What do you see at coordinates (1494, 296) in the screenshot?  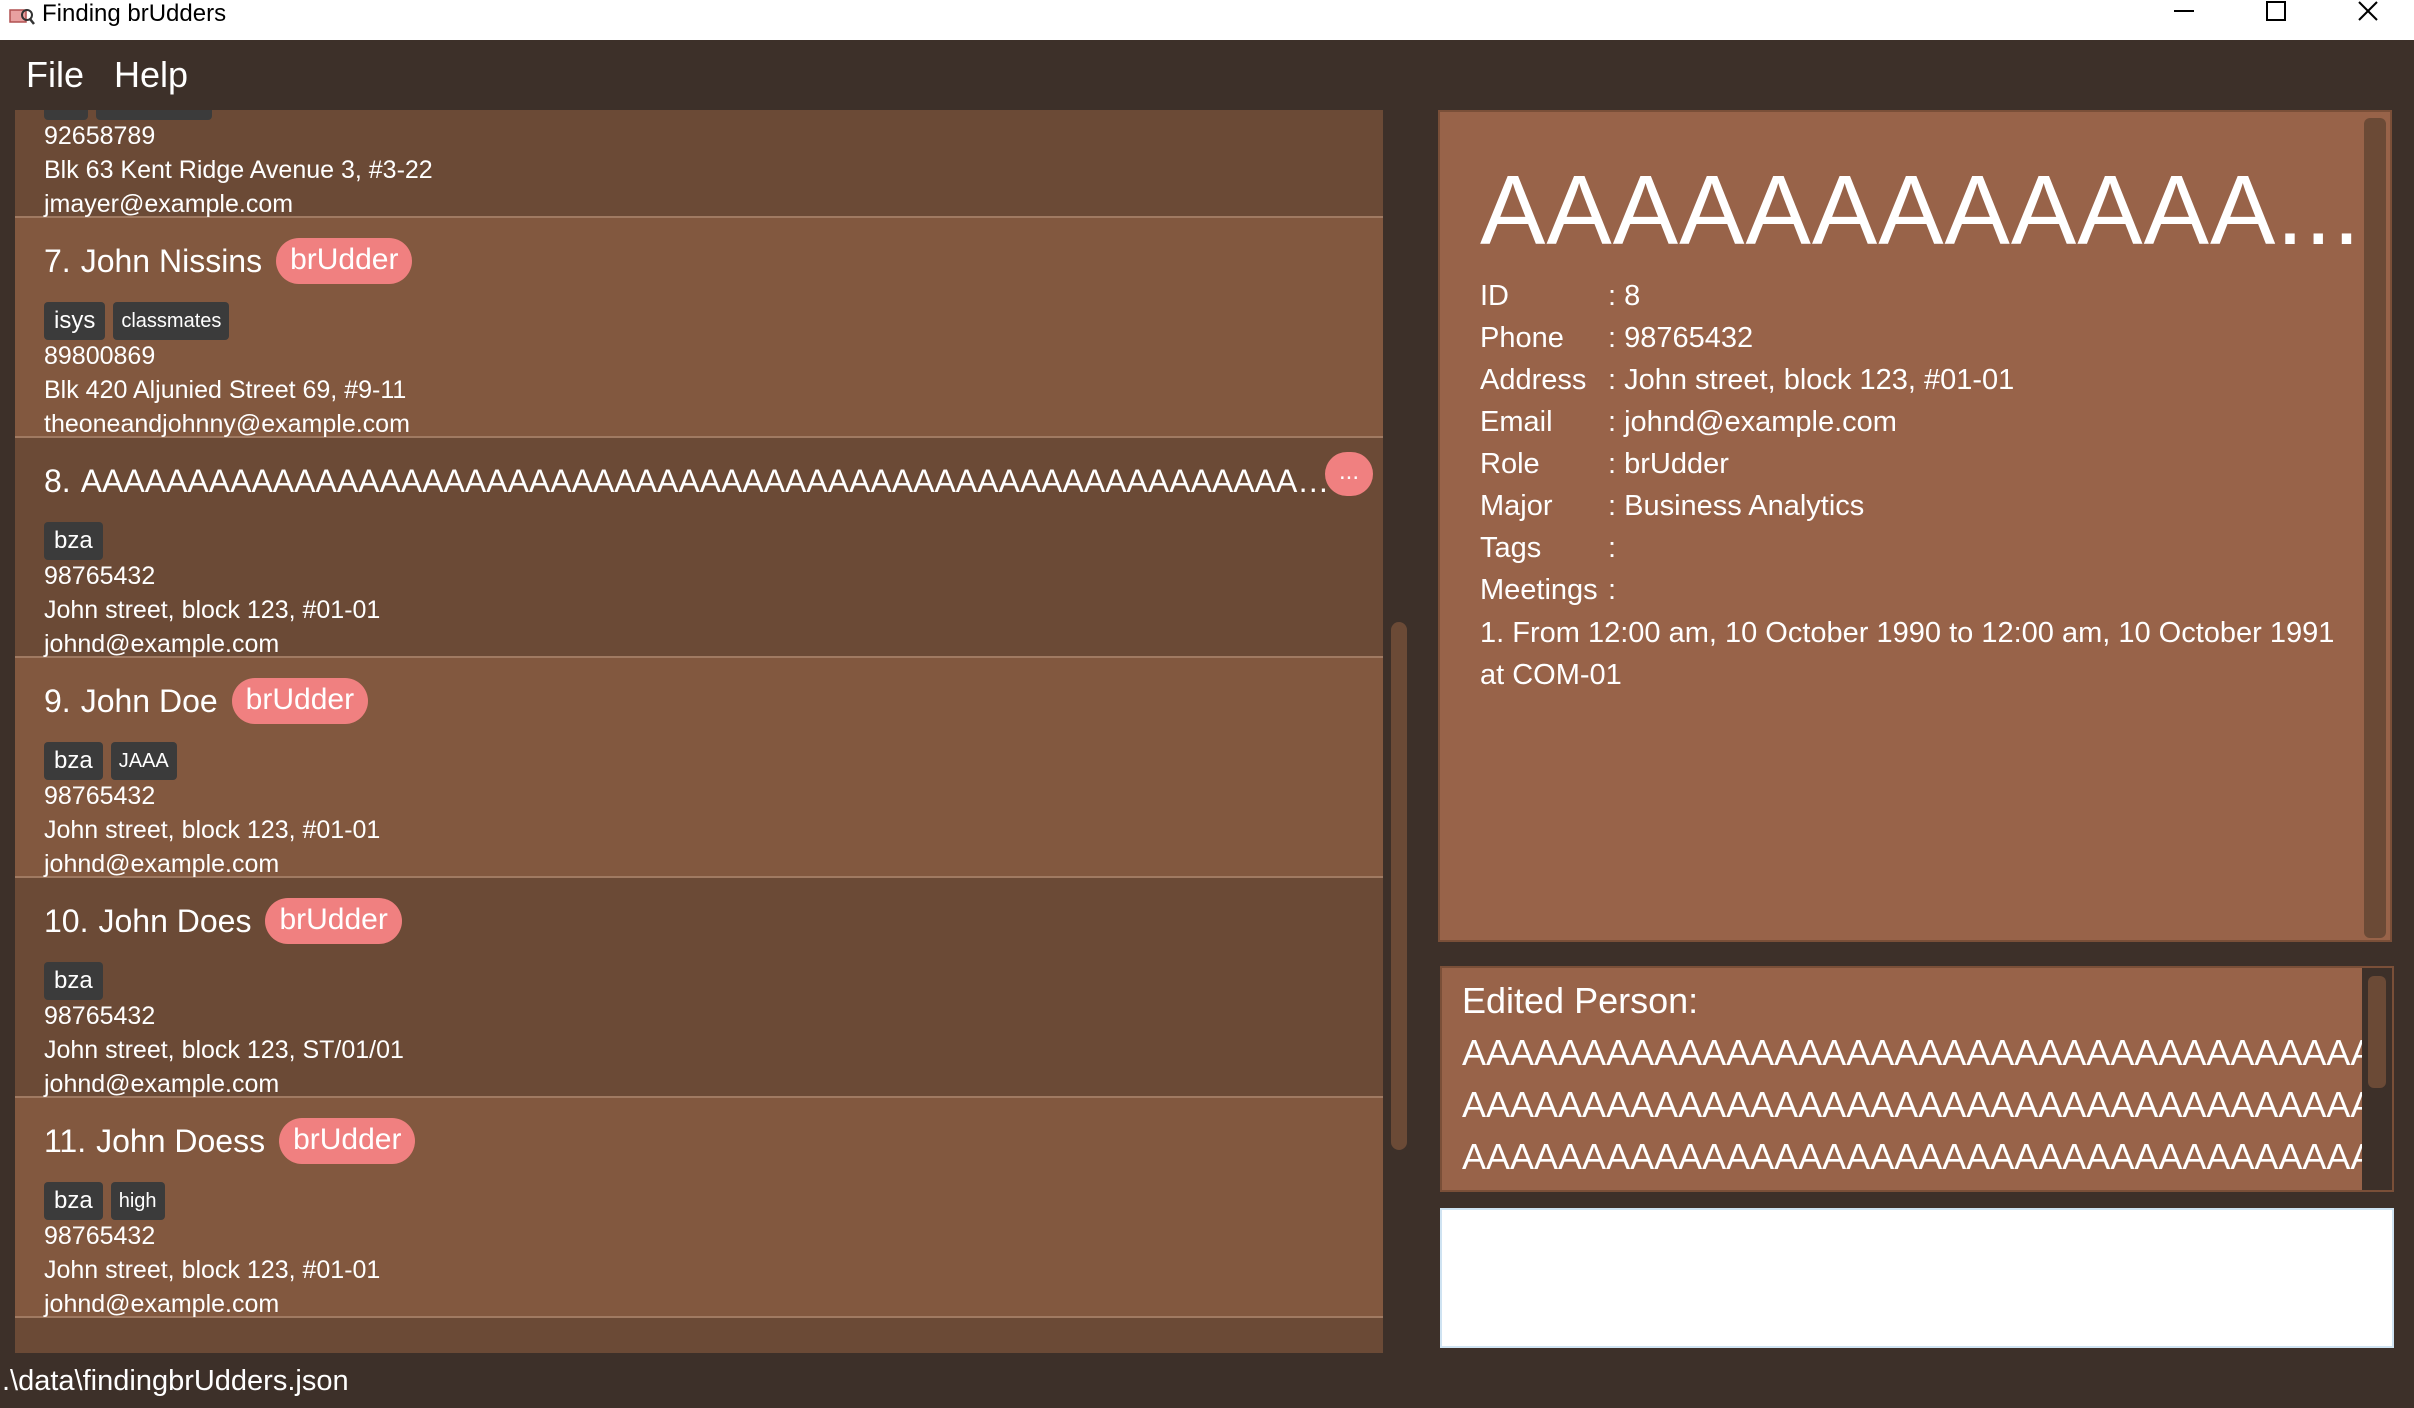 I see `detail-label: ID` at bounding box center [1494, 296].